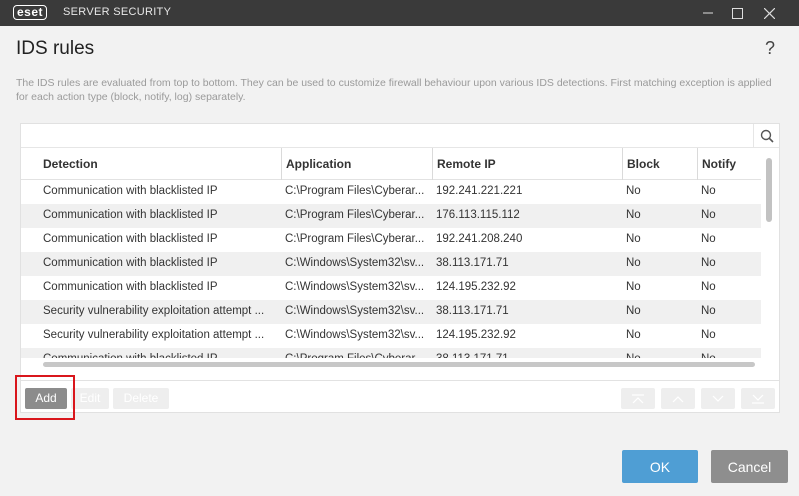 Image resolution: width=799 pixels, height=496 pixels. What do you see at coordinates (770, 48) in the screenshot?
I see `help-icon: ?` at bounding box center [770, 48].